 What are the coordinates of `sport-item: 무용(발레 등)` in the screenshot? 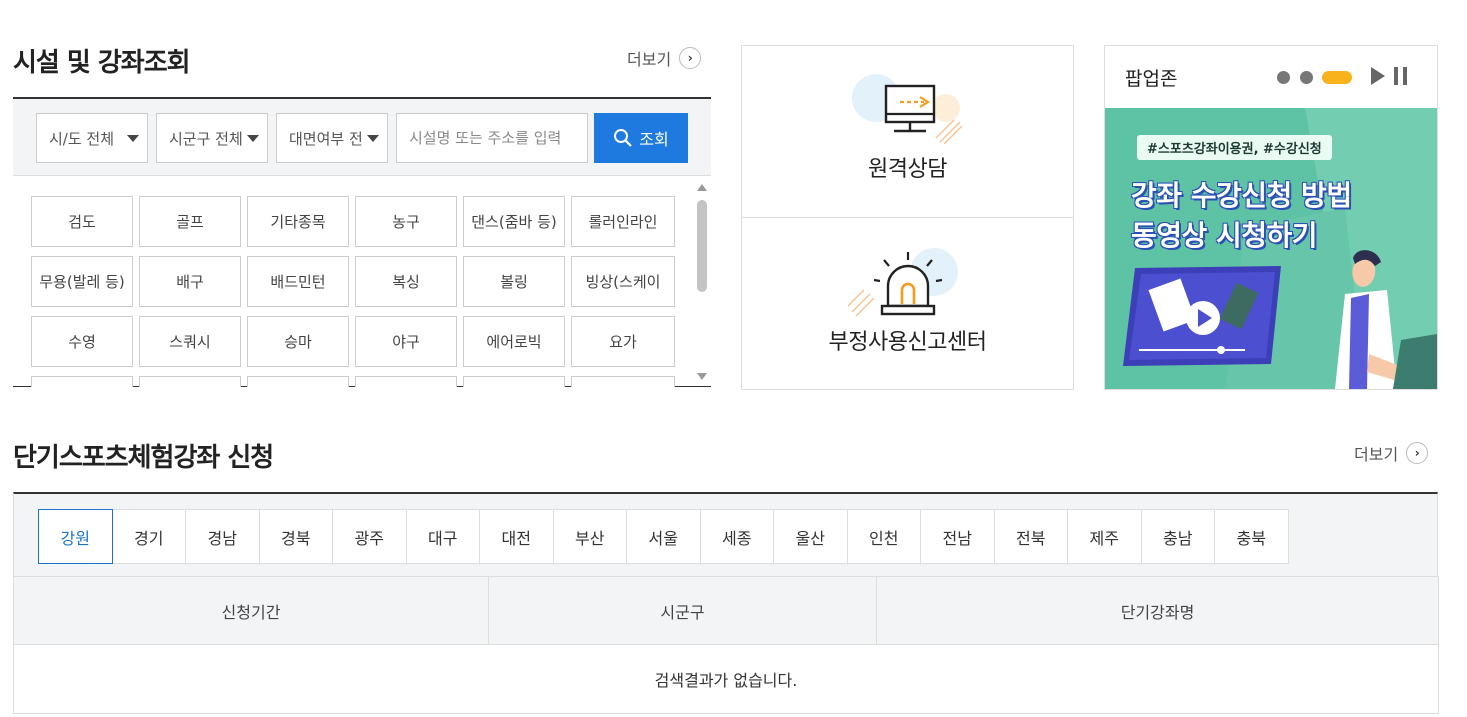 It's located at (82, 281).